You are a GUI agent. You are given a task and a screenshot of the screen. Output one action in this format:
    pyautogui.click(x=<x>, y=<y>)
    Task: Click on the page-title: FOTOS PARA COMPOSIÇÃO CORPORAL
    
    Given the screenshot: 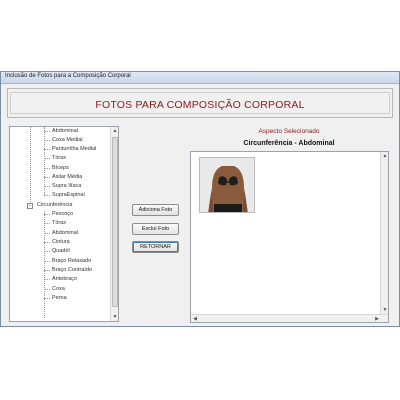 What is the action you would take?
    pyautogui.click(x=200, y=105)
    